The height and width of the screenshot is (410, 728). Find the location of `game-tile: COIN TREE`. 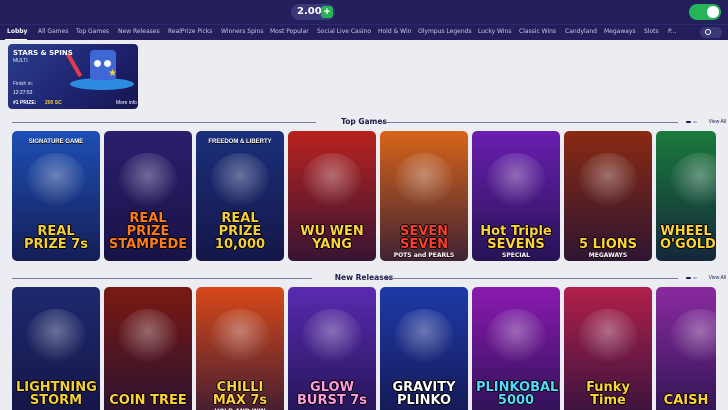

game-tile: COIN TREE is located at coordinates (148, 348).